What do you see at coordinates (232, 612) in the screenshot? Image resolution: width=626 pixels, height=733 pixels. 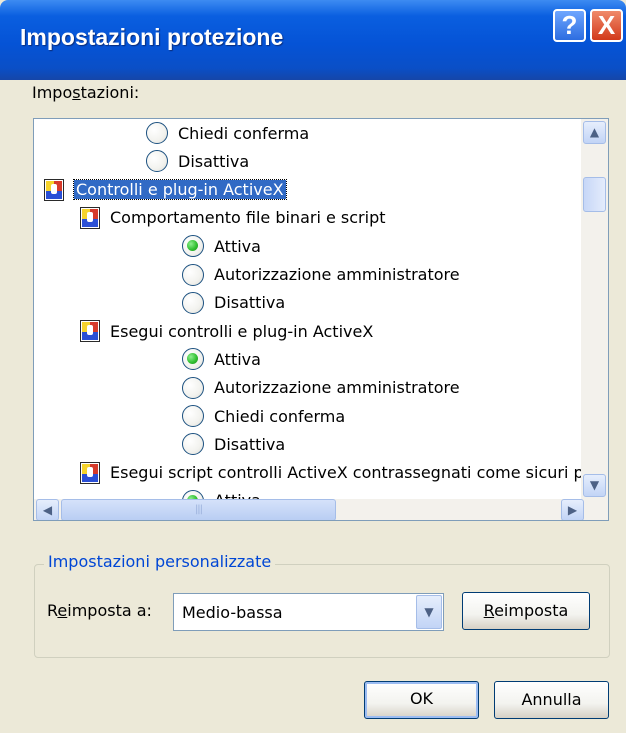 I see `reset-level-value: Medio-bassa` at bounding box center [232, 612].